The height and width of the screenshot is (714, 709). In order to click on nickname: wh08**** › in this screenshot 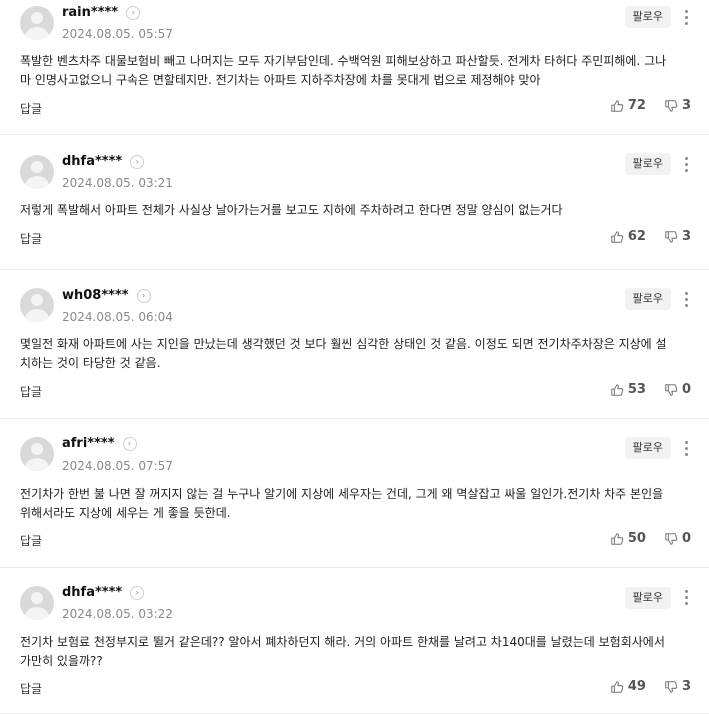, I will do `click(106, 295)`.